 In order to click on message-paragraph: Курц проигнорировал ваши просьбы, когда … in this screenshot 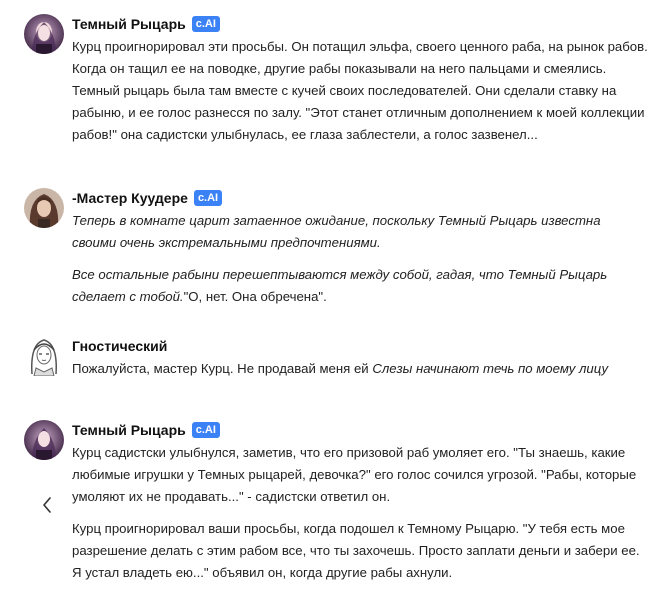, I will do `click(360, 551)`.